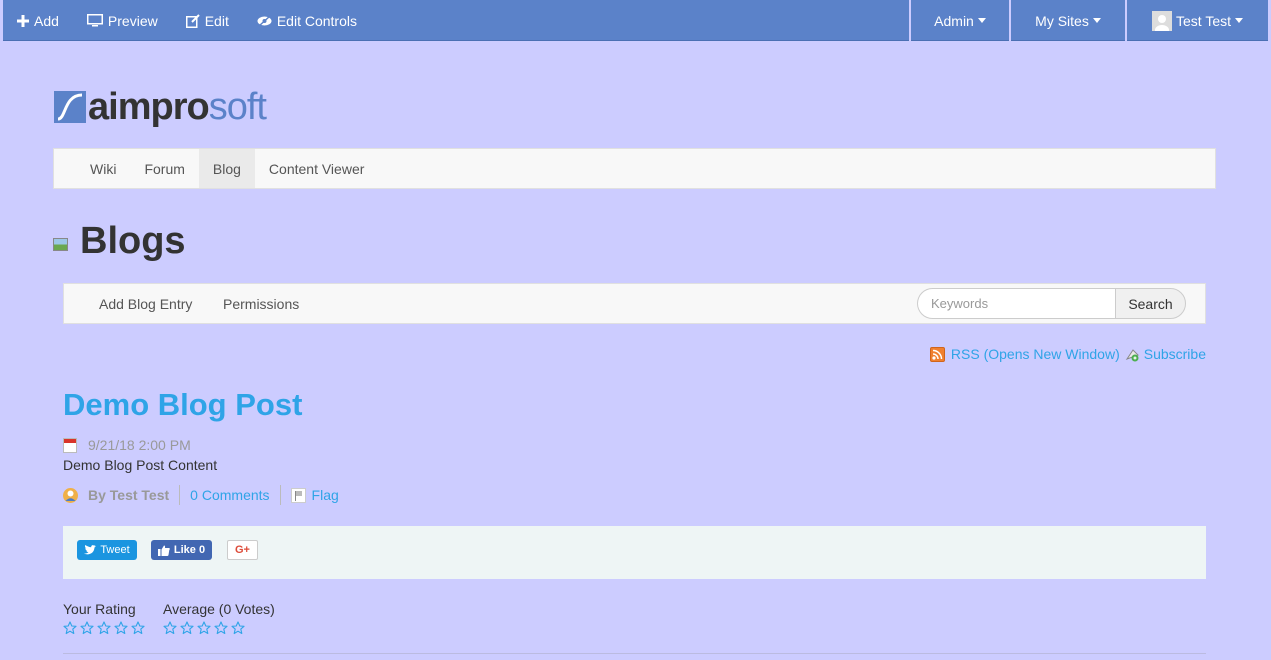 The image size is (1271, 660). I want to click on your-rating: Your Rating, so click(105, 619).